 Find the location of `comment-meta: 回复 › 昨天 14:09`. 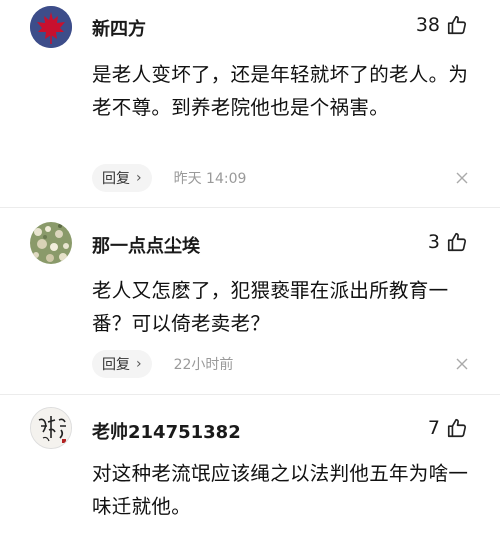

comment-meta: 回复 › 昨天 14:09 is located at coordinates (169, 178).